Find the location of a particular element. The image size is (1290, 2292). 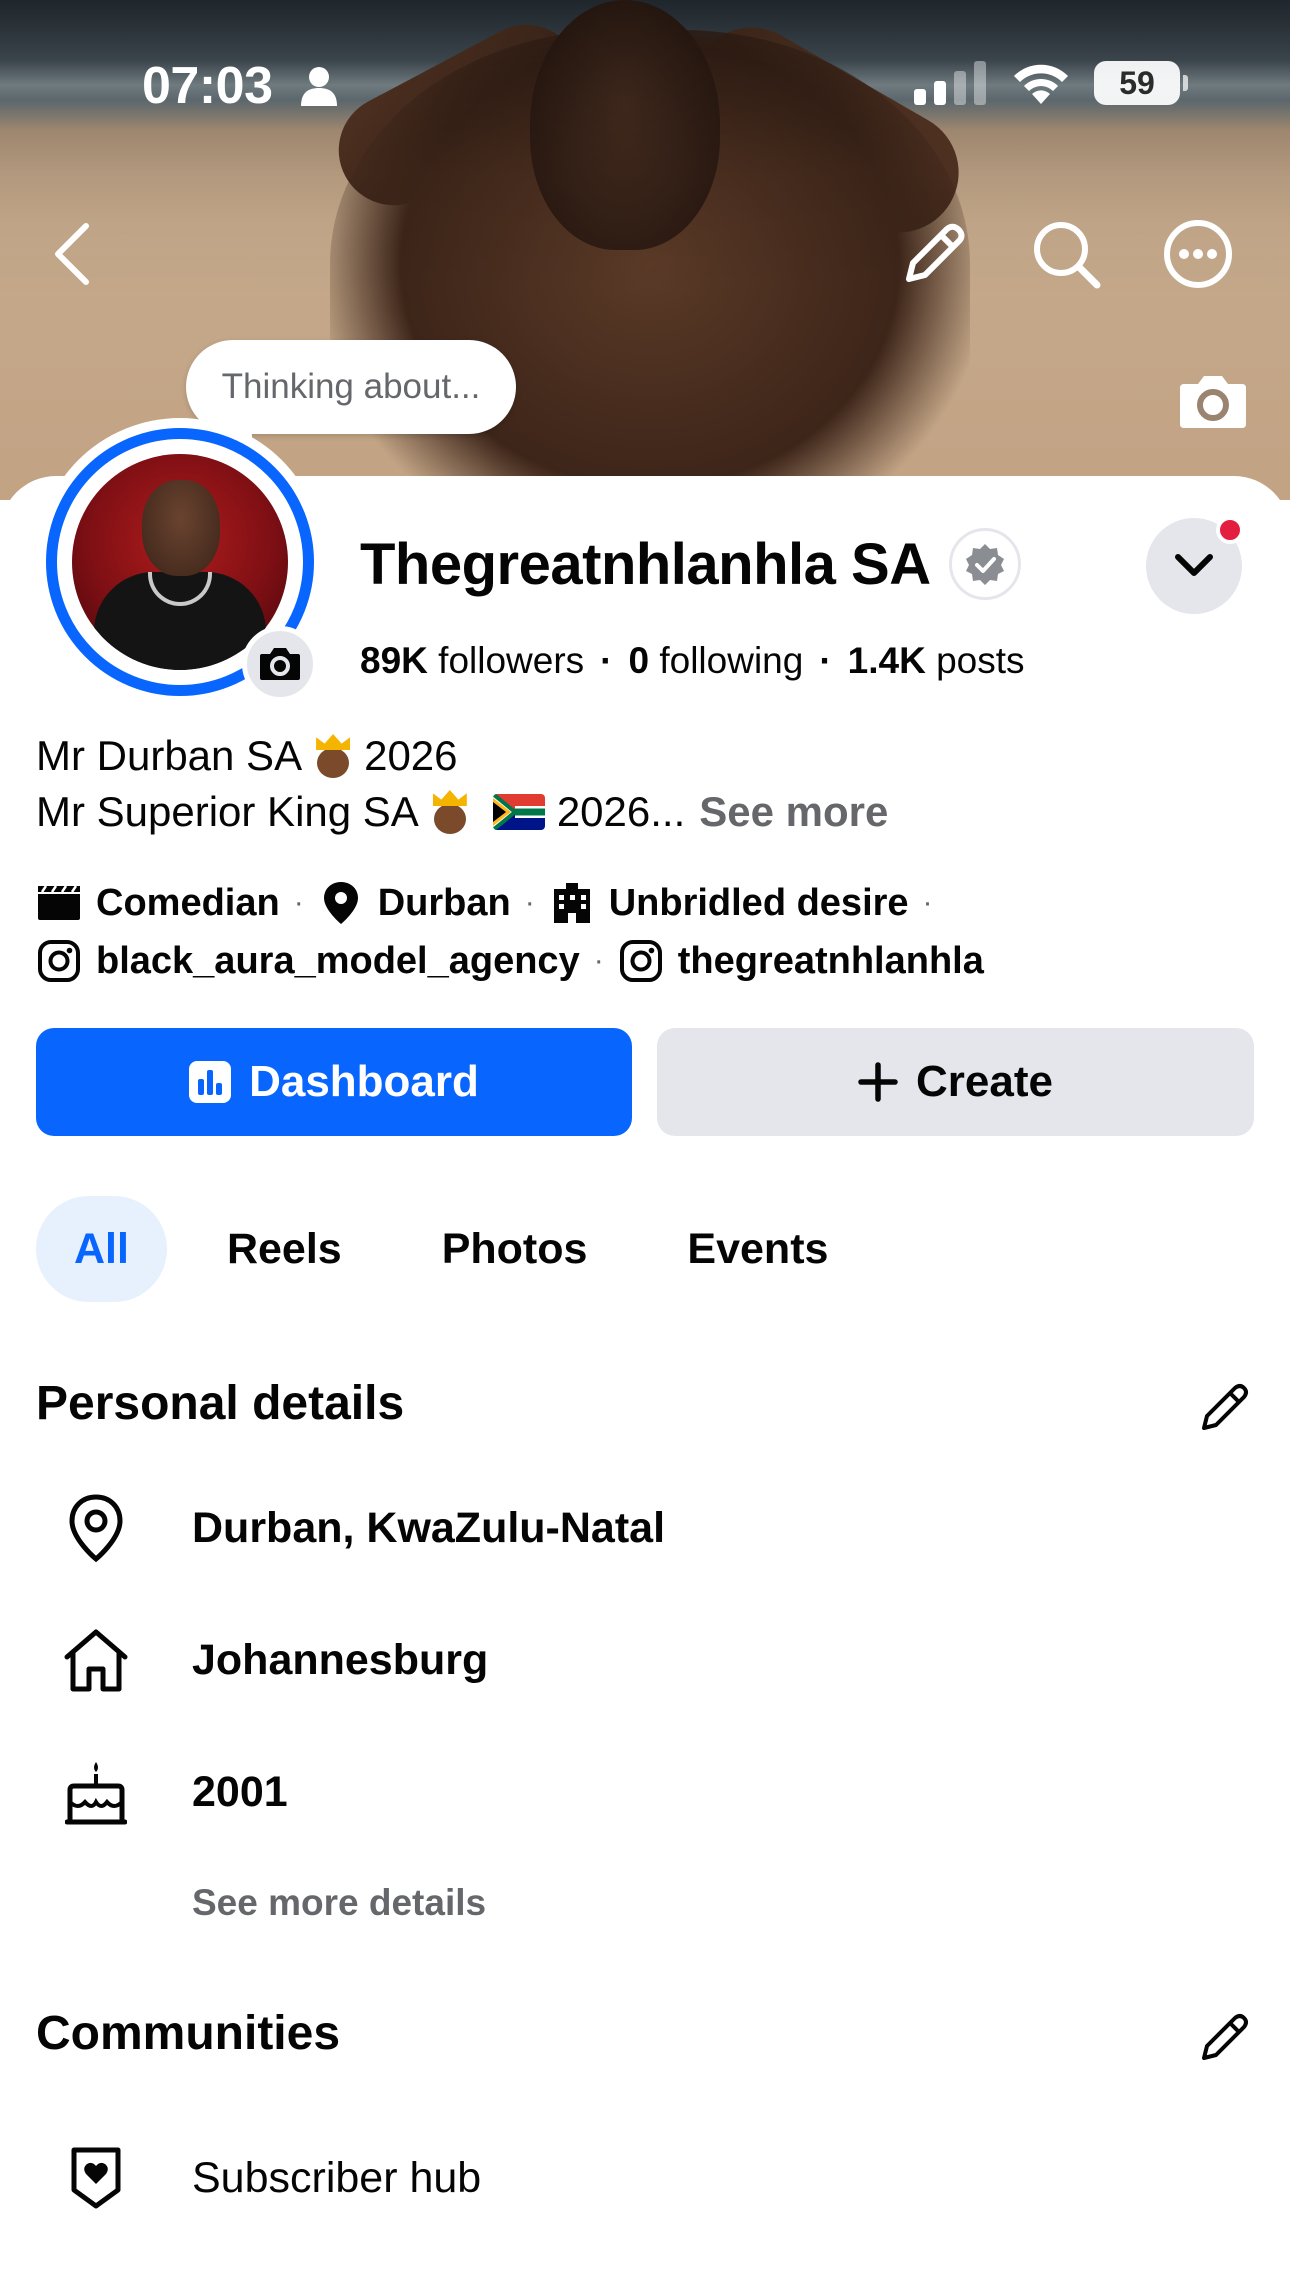

notification-dot is located at coordinates (1230, 530).